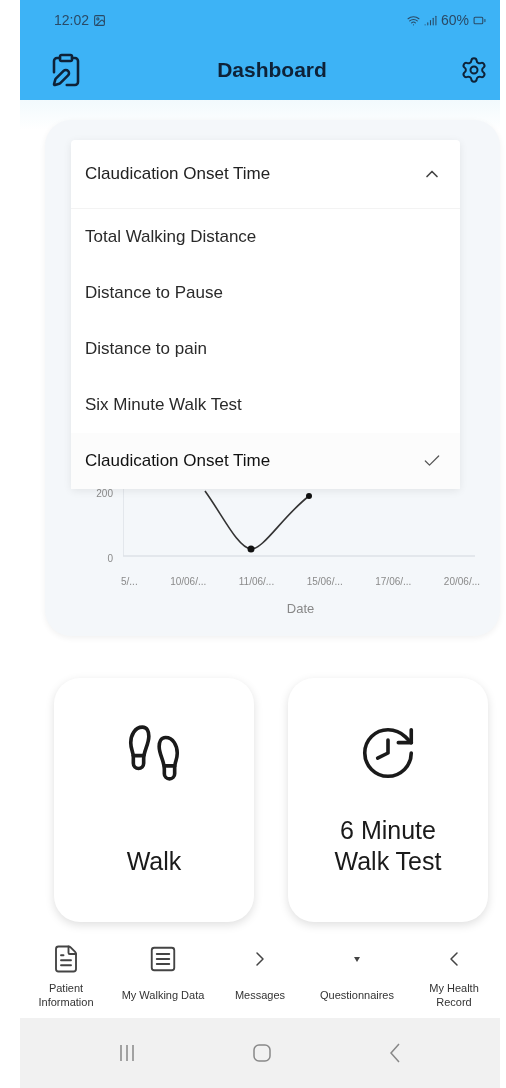 The height and width of the screenshot is (1088, 506). Describe the element at coordinates (413, 20) in the screenshot. I see `wifi-icon` at that location.